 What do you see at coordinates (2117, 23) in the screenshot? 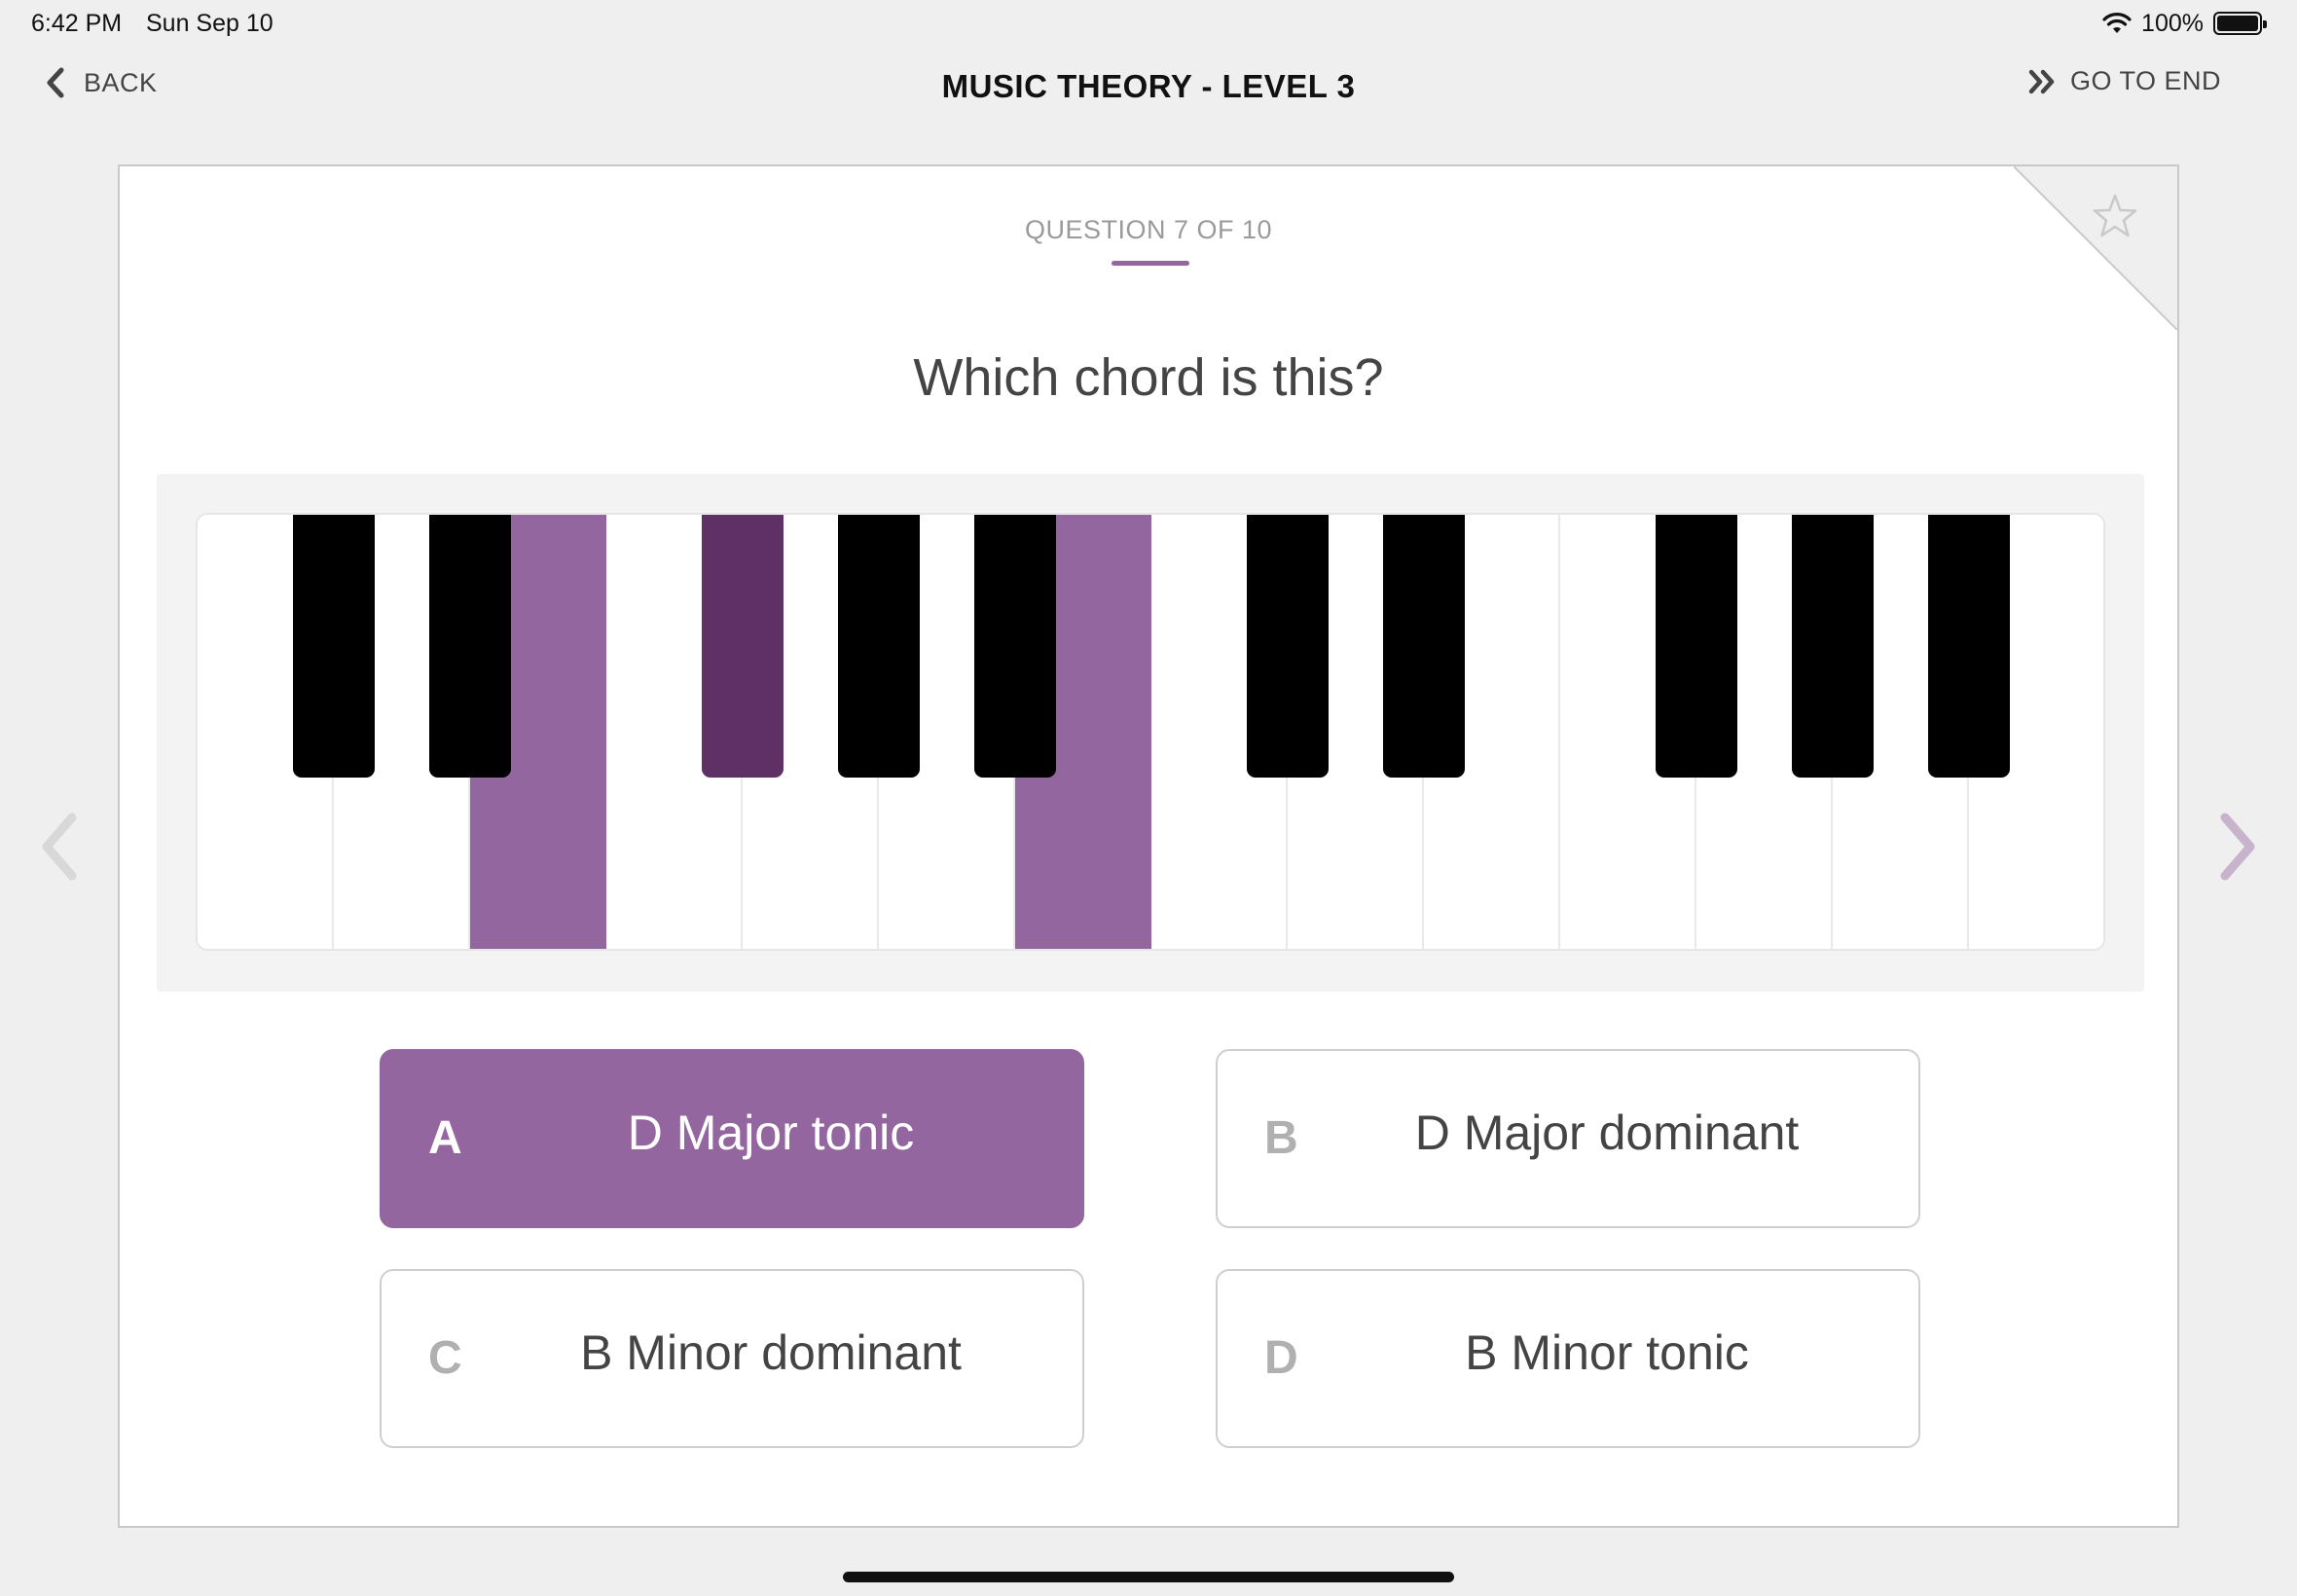
I see `wifi-icon` at bounding box center [2117, 23].